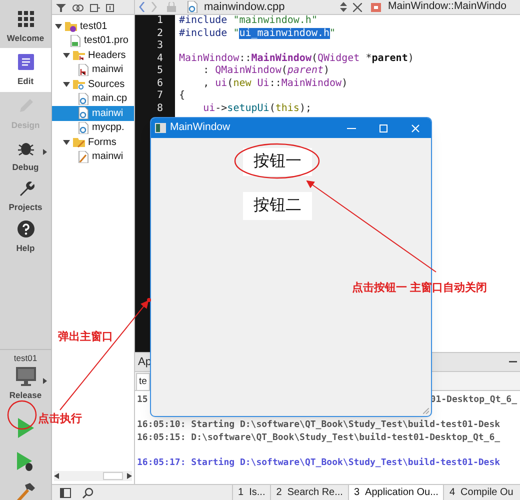 The image size is (520, 500). Describe the element at coordinates (258, 34) in the screenshot. I see `code-line: #include "ui_mainwindow.h"` at that location.